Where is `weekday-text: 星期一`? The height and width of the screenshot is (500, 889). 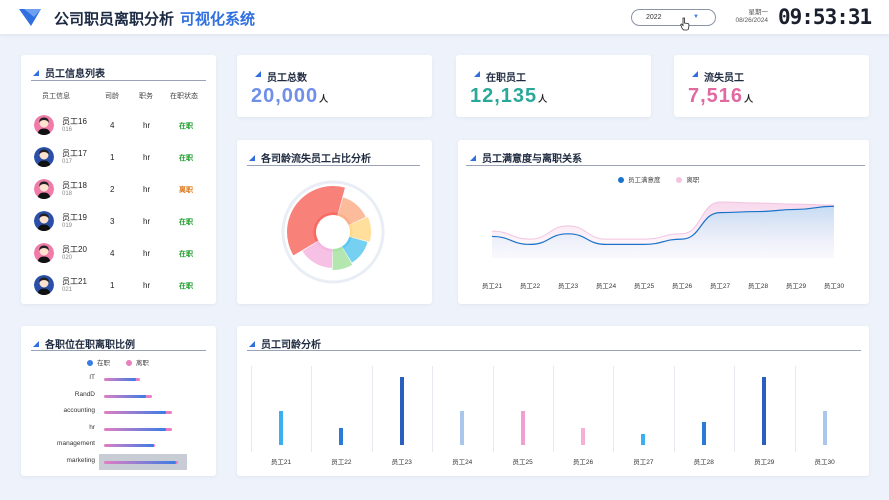 weekday-text: 星期一 is located at coordinates (758, 12).